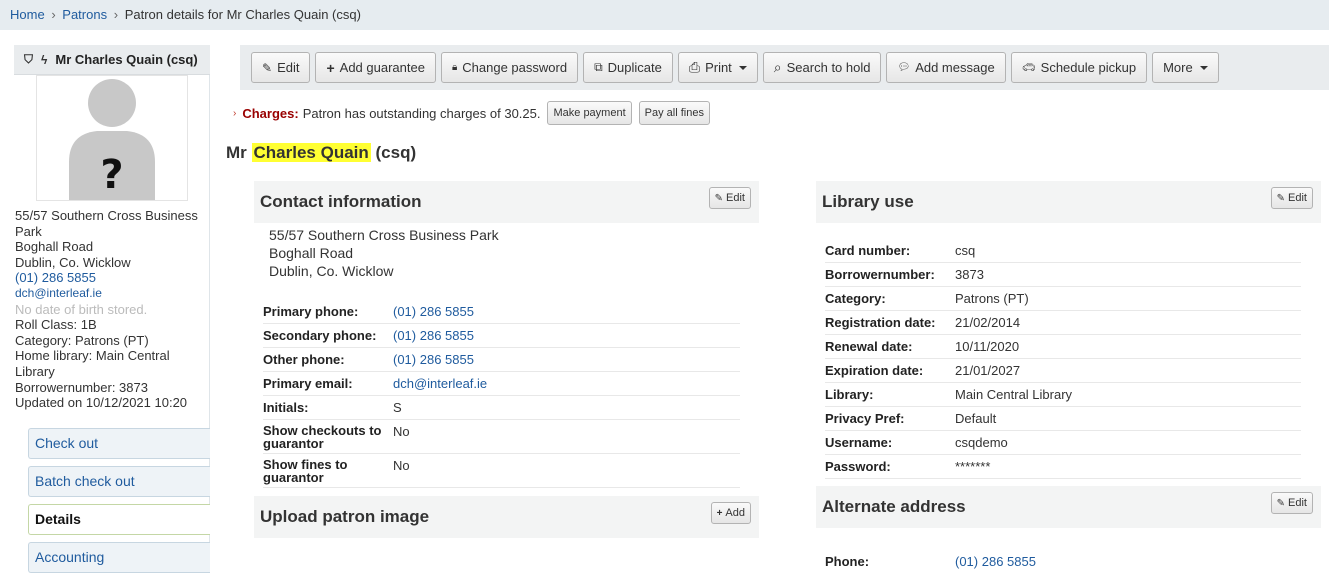 The width and height of the screenshot is (1329, 580). I want to click on sidebar-item-accounting: Accounting, so click(119, 557).